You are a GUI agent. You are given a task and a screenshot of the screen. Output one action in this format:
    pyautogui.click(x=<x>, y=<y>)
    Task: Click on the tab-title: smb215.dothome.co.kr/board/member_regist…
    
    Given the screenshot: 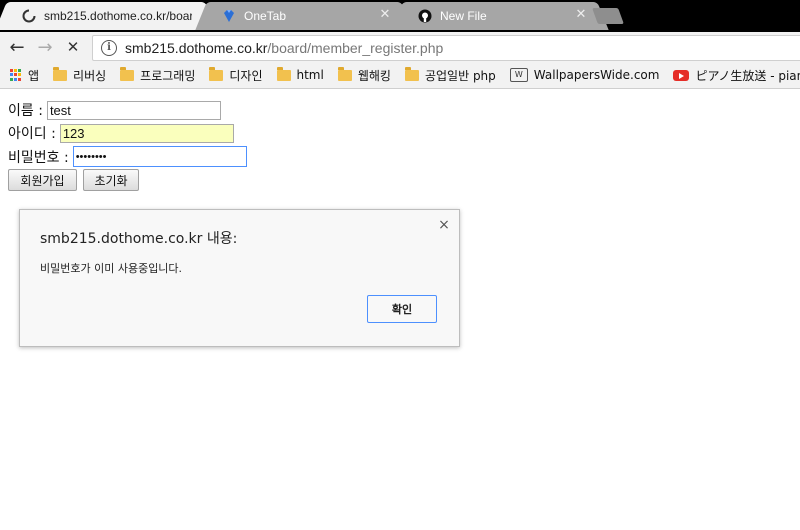 What is the action you would take?
    pyautogui.click(x=118, y=16)
    